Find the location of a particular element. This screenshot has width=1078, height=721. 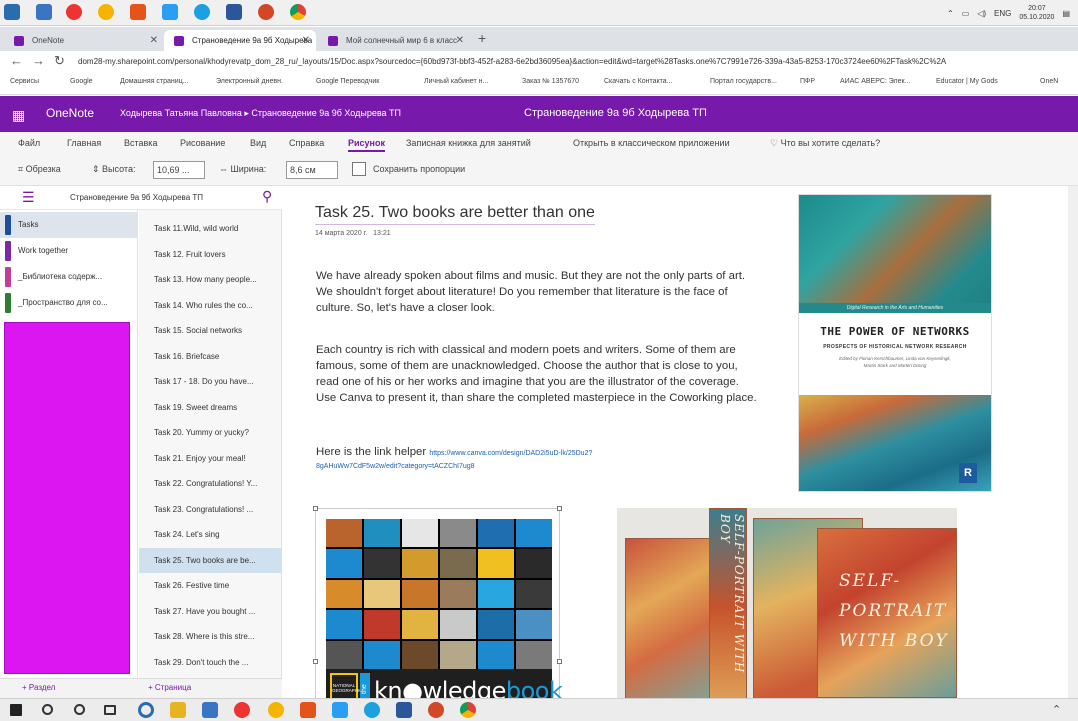

tab-view: Вид is located at coordinates (258, 143).